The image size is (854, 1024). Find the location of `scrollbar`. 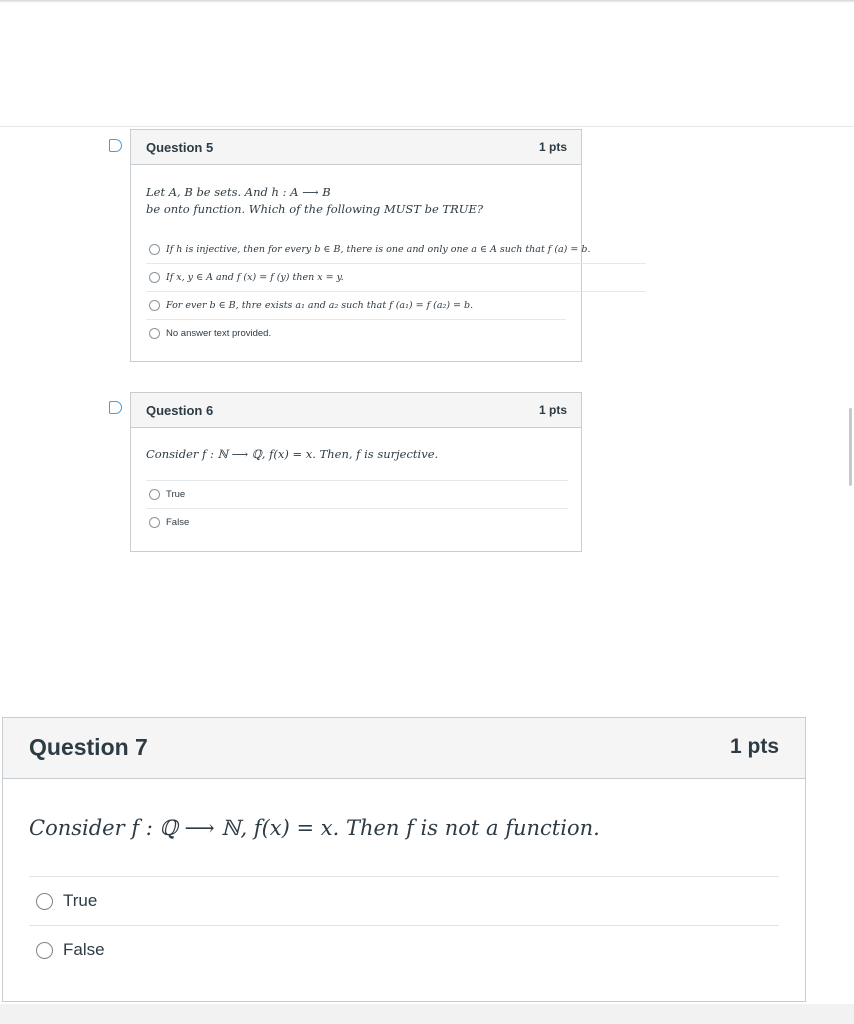

scrollbar is located at coordinates (850, 447).